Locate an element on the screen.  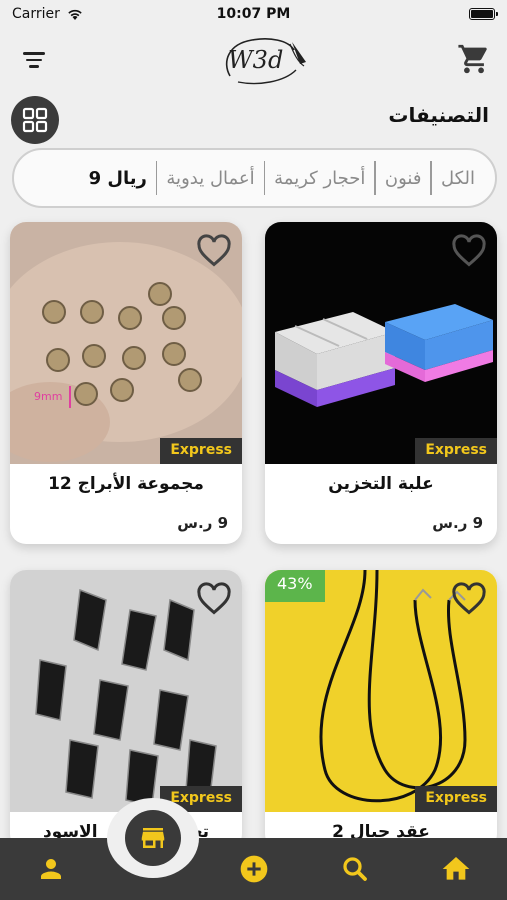
filter-button is located at coordinates (34, 60).